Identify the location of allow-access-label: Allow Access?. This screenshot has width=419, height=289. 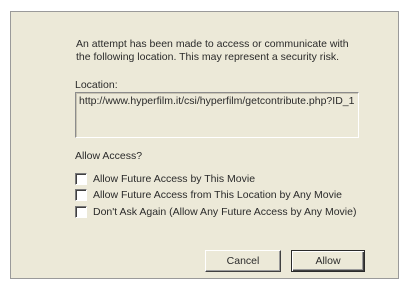
(109, 156).